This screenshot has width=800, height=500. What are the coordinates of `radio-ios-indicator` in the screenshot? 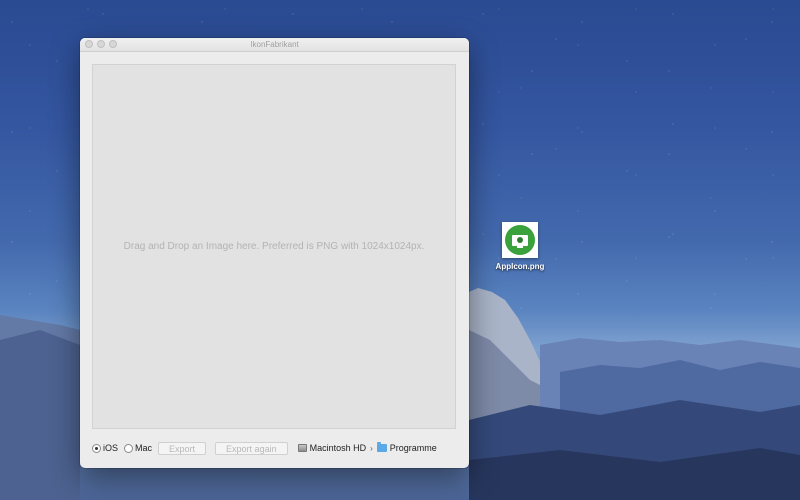 It's located at (96, 448).